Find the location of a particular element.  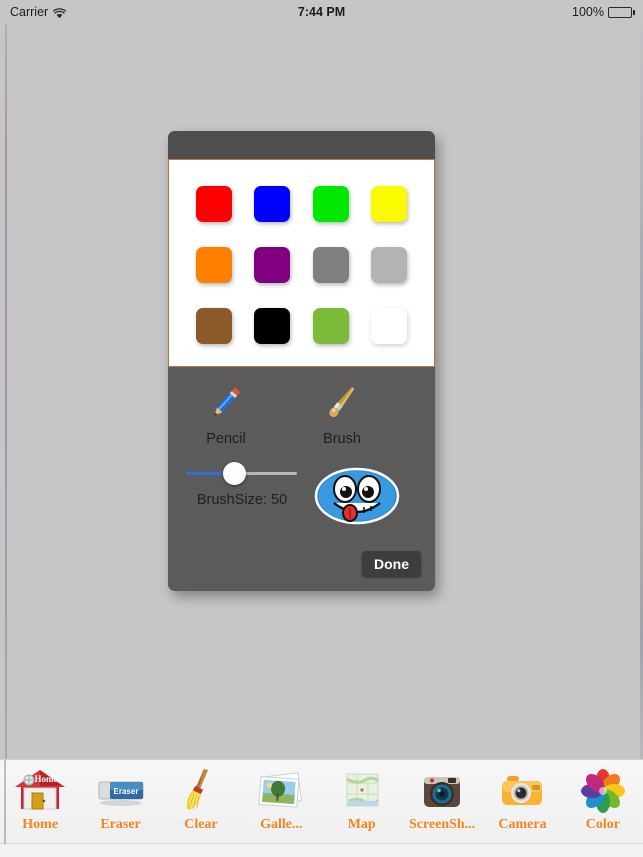

color-swatch-brown is located at coordinates (214, 325).